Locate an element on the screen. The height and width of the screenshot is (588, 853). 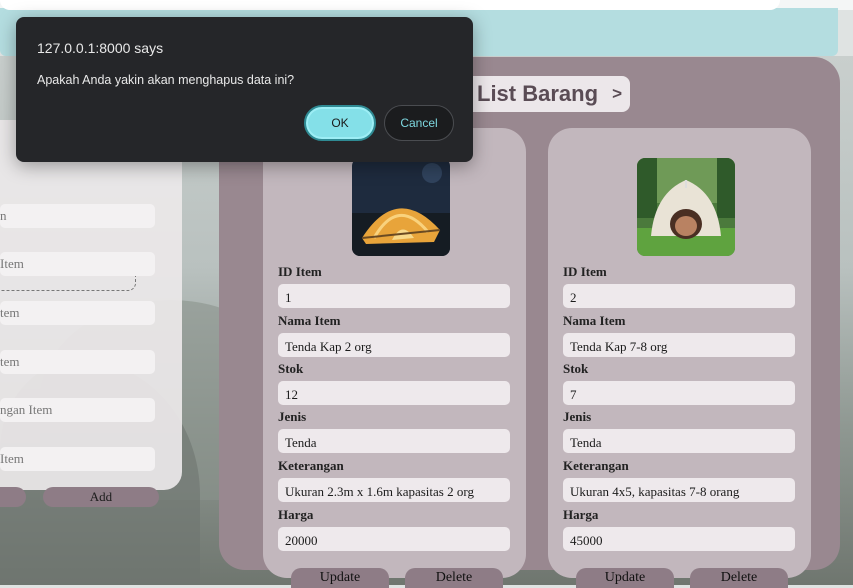
value-harga: 45000 is located at coordinates (679, 539).